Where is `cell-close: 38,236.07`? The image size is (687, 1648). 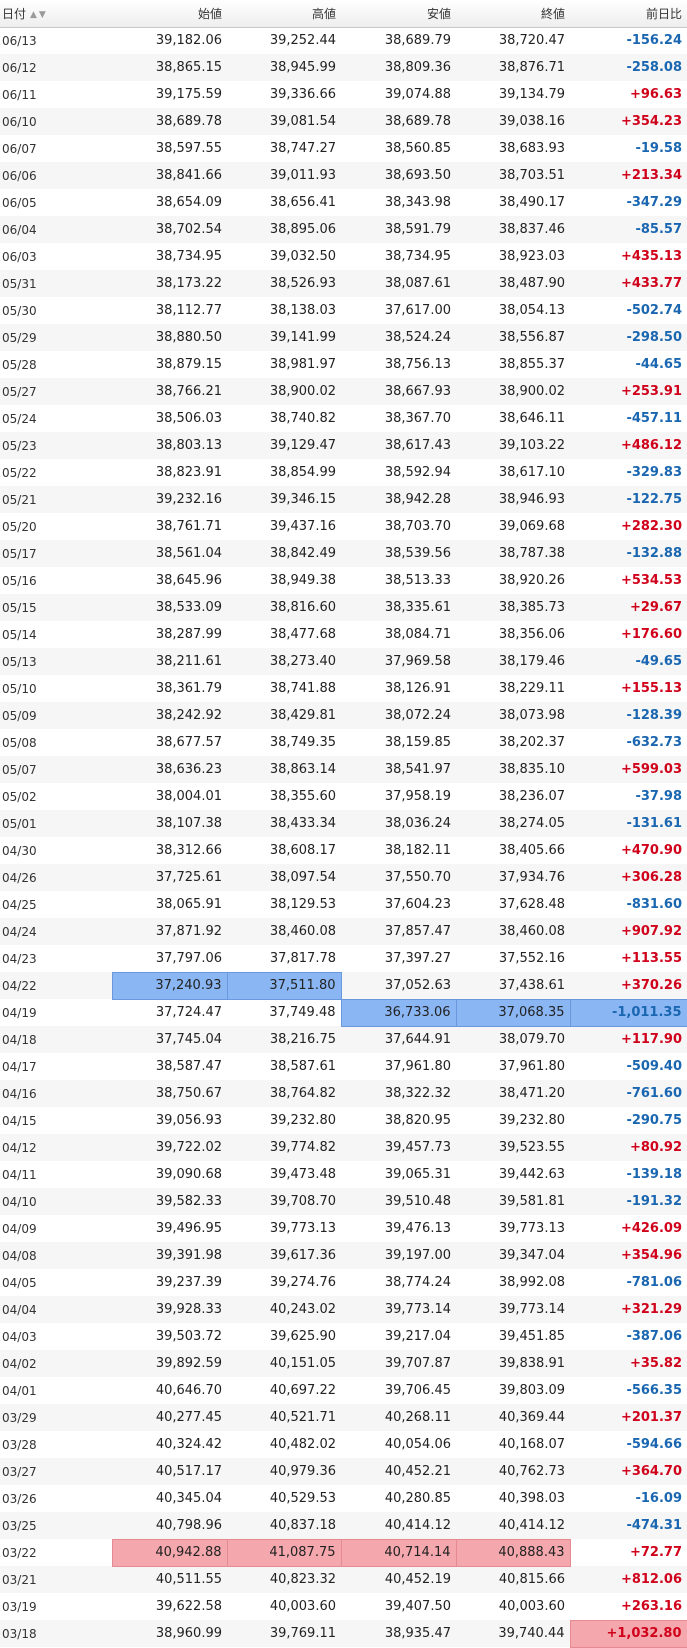
cell-close: 38,236.07 is located at coordinates (531, 796).